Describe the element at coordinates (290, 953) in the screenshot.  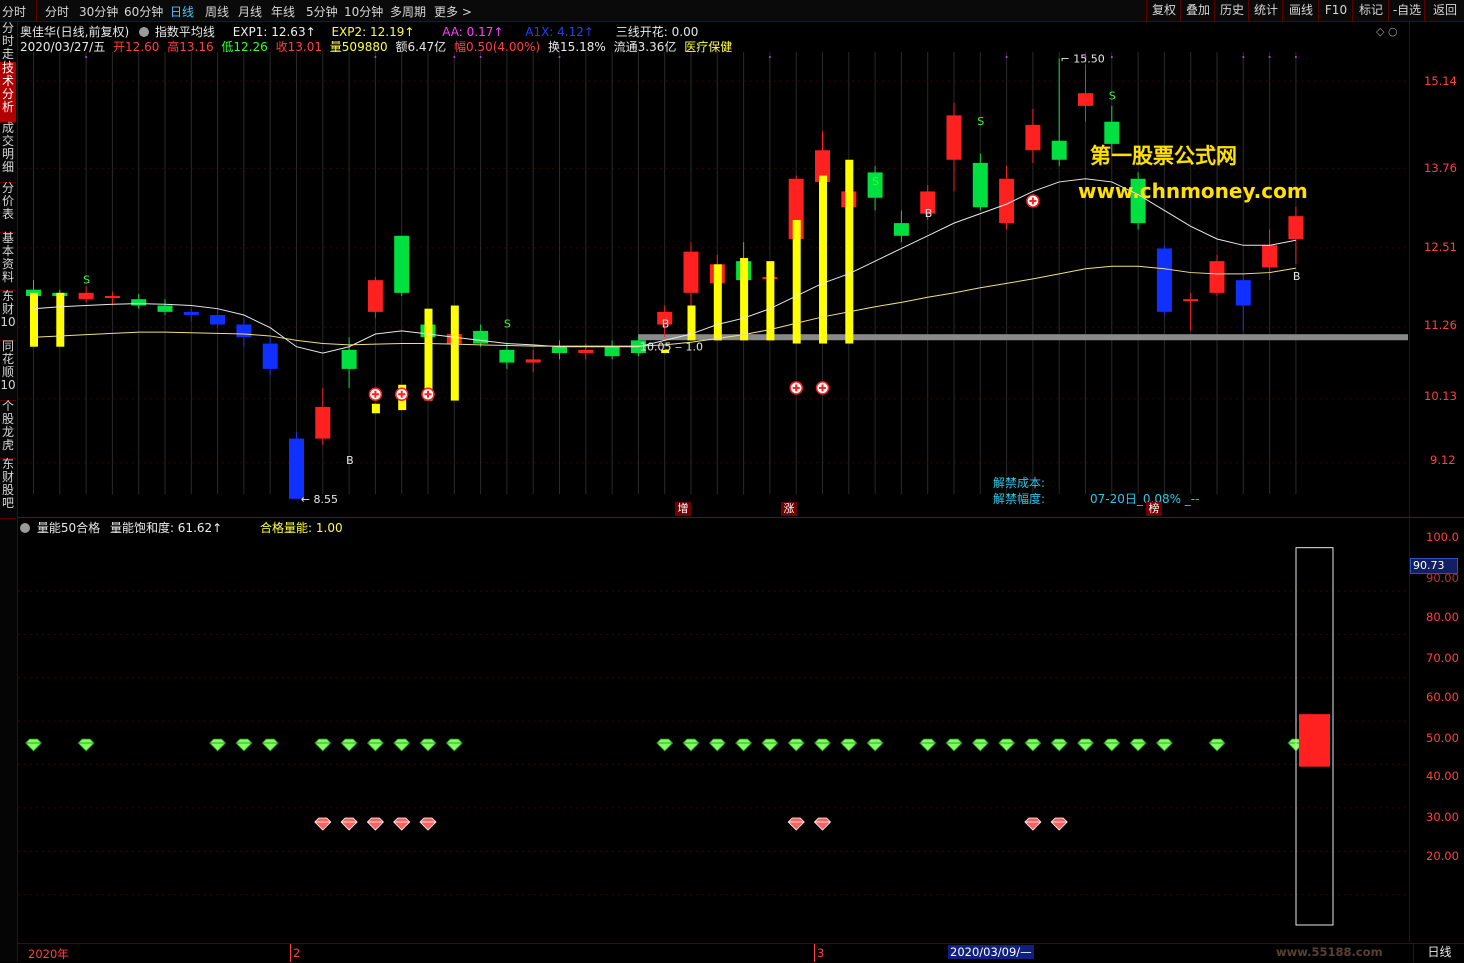
I see `month-divider` at that location.